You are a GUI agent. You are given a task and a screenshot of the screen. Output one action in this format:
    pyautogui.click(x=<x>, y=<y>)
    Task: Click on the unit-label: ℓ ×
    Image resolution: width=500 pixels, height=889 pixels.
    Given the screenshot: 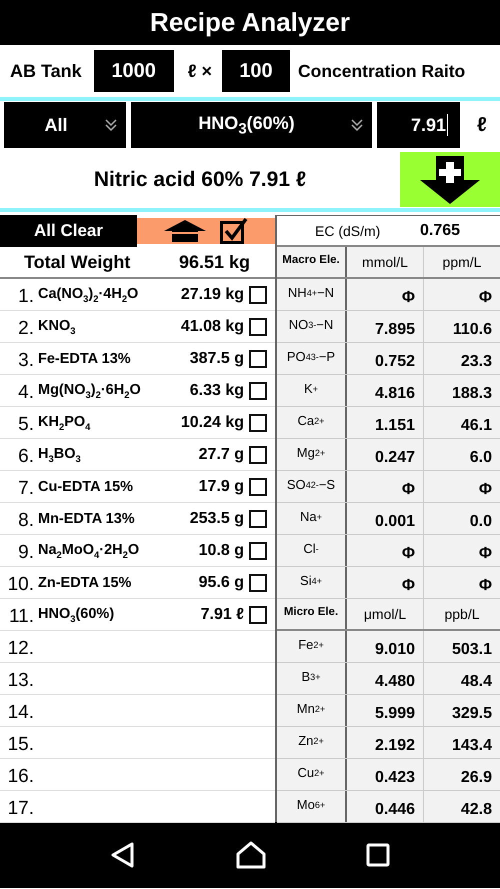 What is the action you would take?
    pyautogui.click(x=200, y=71)
    